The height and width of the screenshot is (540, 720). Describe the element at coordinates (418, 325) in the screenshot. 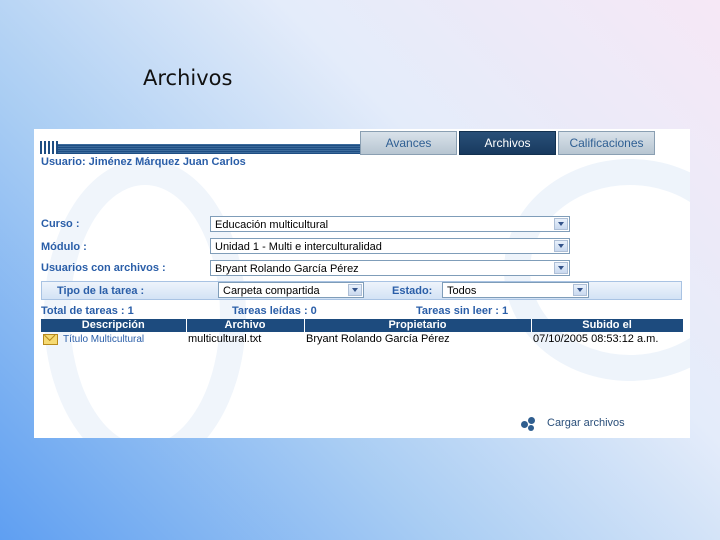

I see `column-header-propietario: Propietario` at that location.